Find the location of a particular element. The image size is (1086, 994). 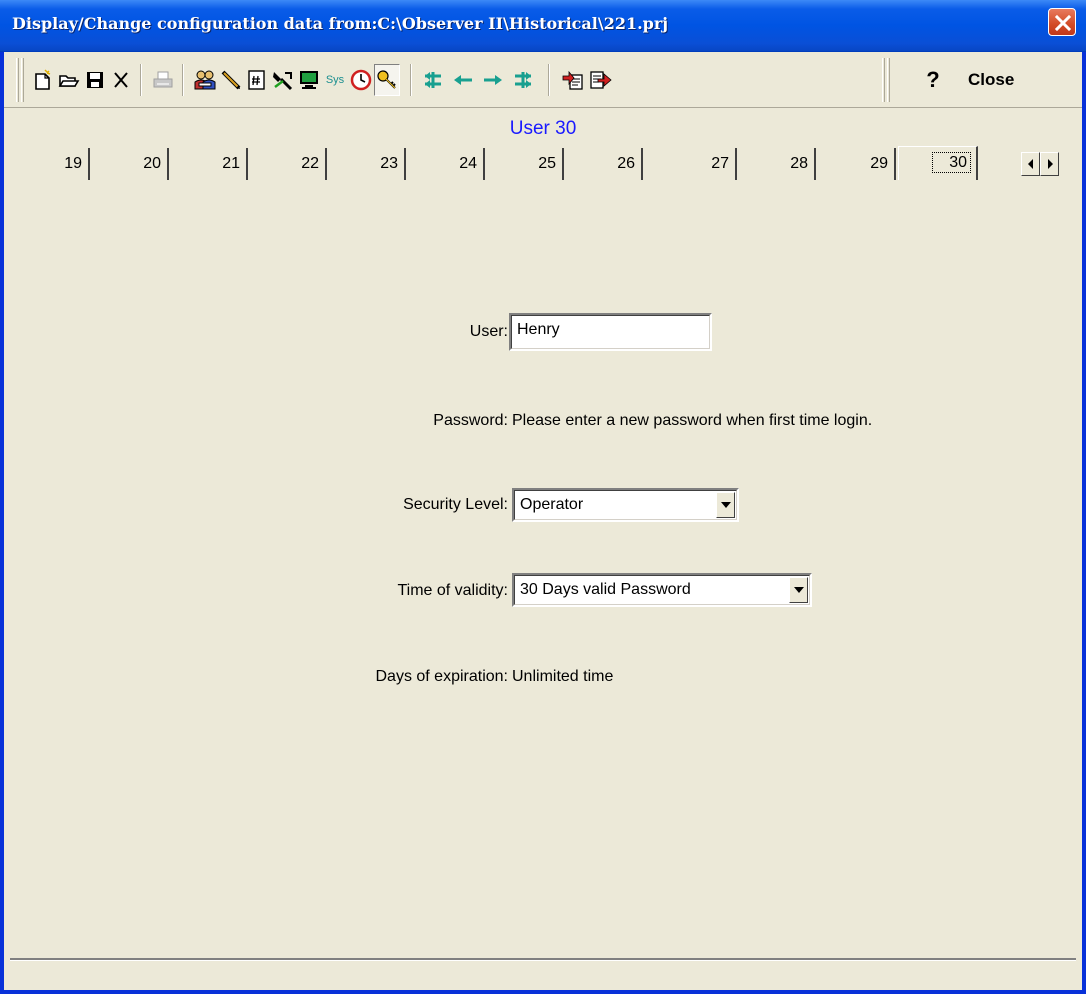

open-folder-icon is located at coordinates (69, 81).